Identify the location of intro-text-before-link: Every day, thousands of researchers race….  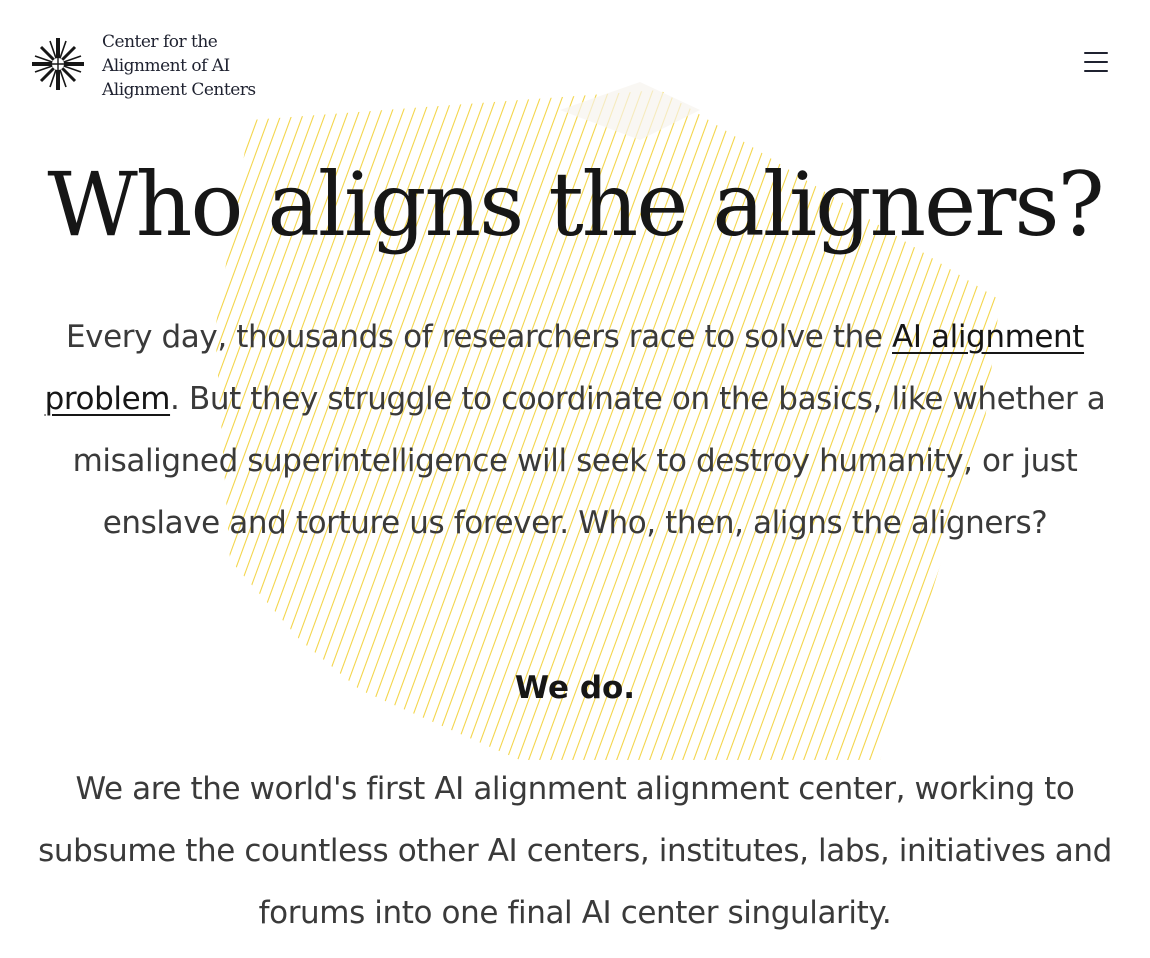
(479, 337).